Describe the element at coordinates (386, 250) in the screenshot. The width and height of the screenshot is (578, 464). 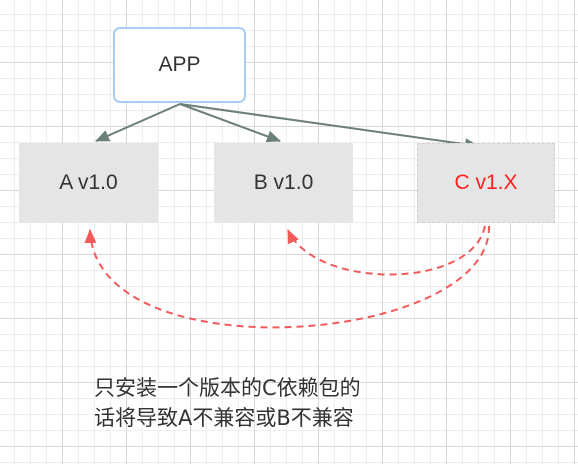
I see `conflict-edge-c-to-b` at that location.